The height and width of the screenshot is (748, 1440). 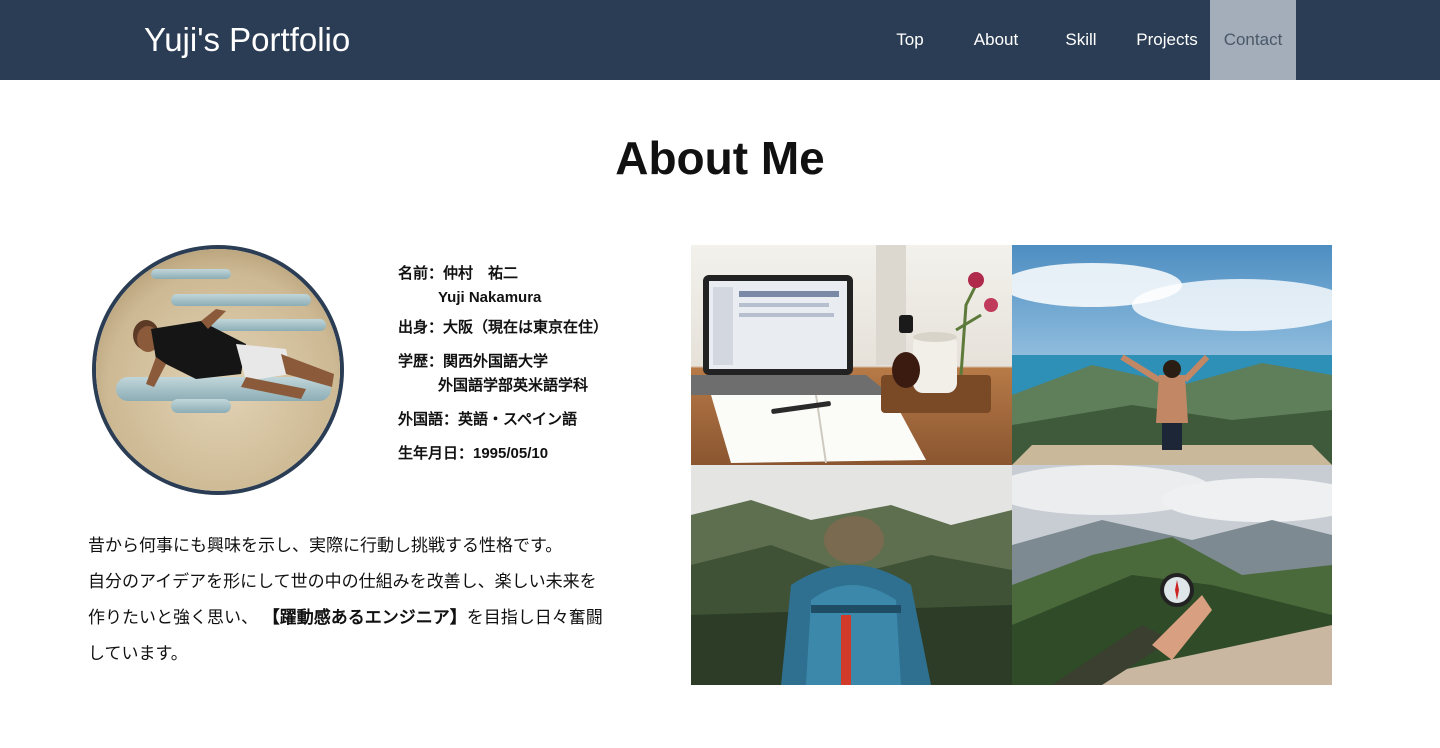 What do you see at coordinates (1253, 40) in the screenshot?
I see `nav-contact: Contact` at bounding box center [1253, 40].